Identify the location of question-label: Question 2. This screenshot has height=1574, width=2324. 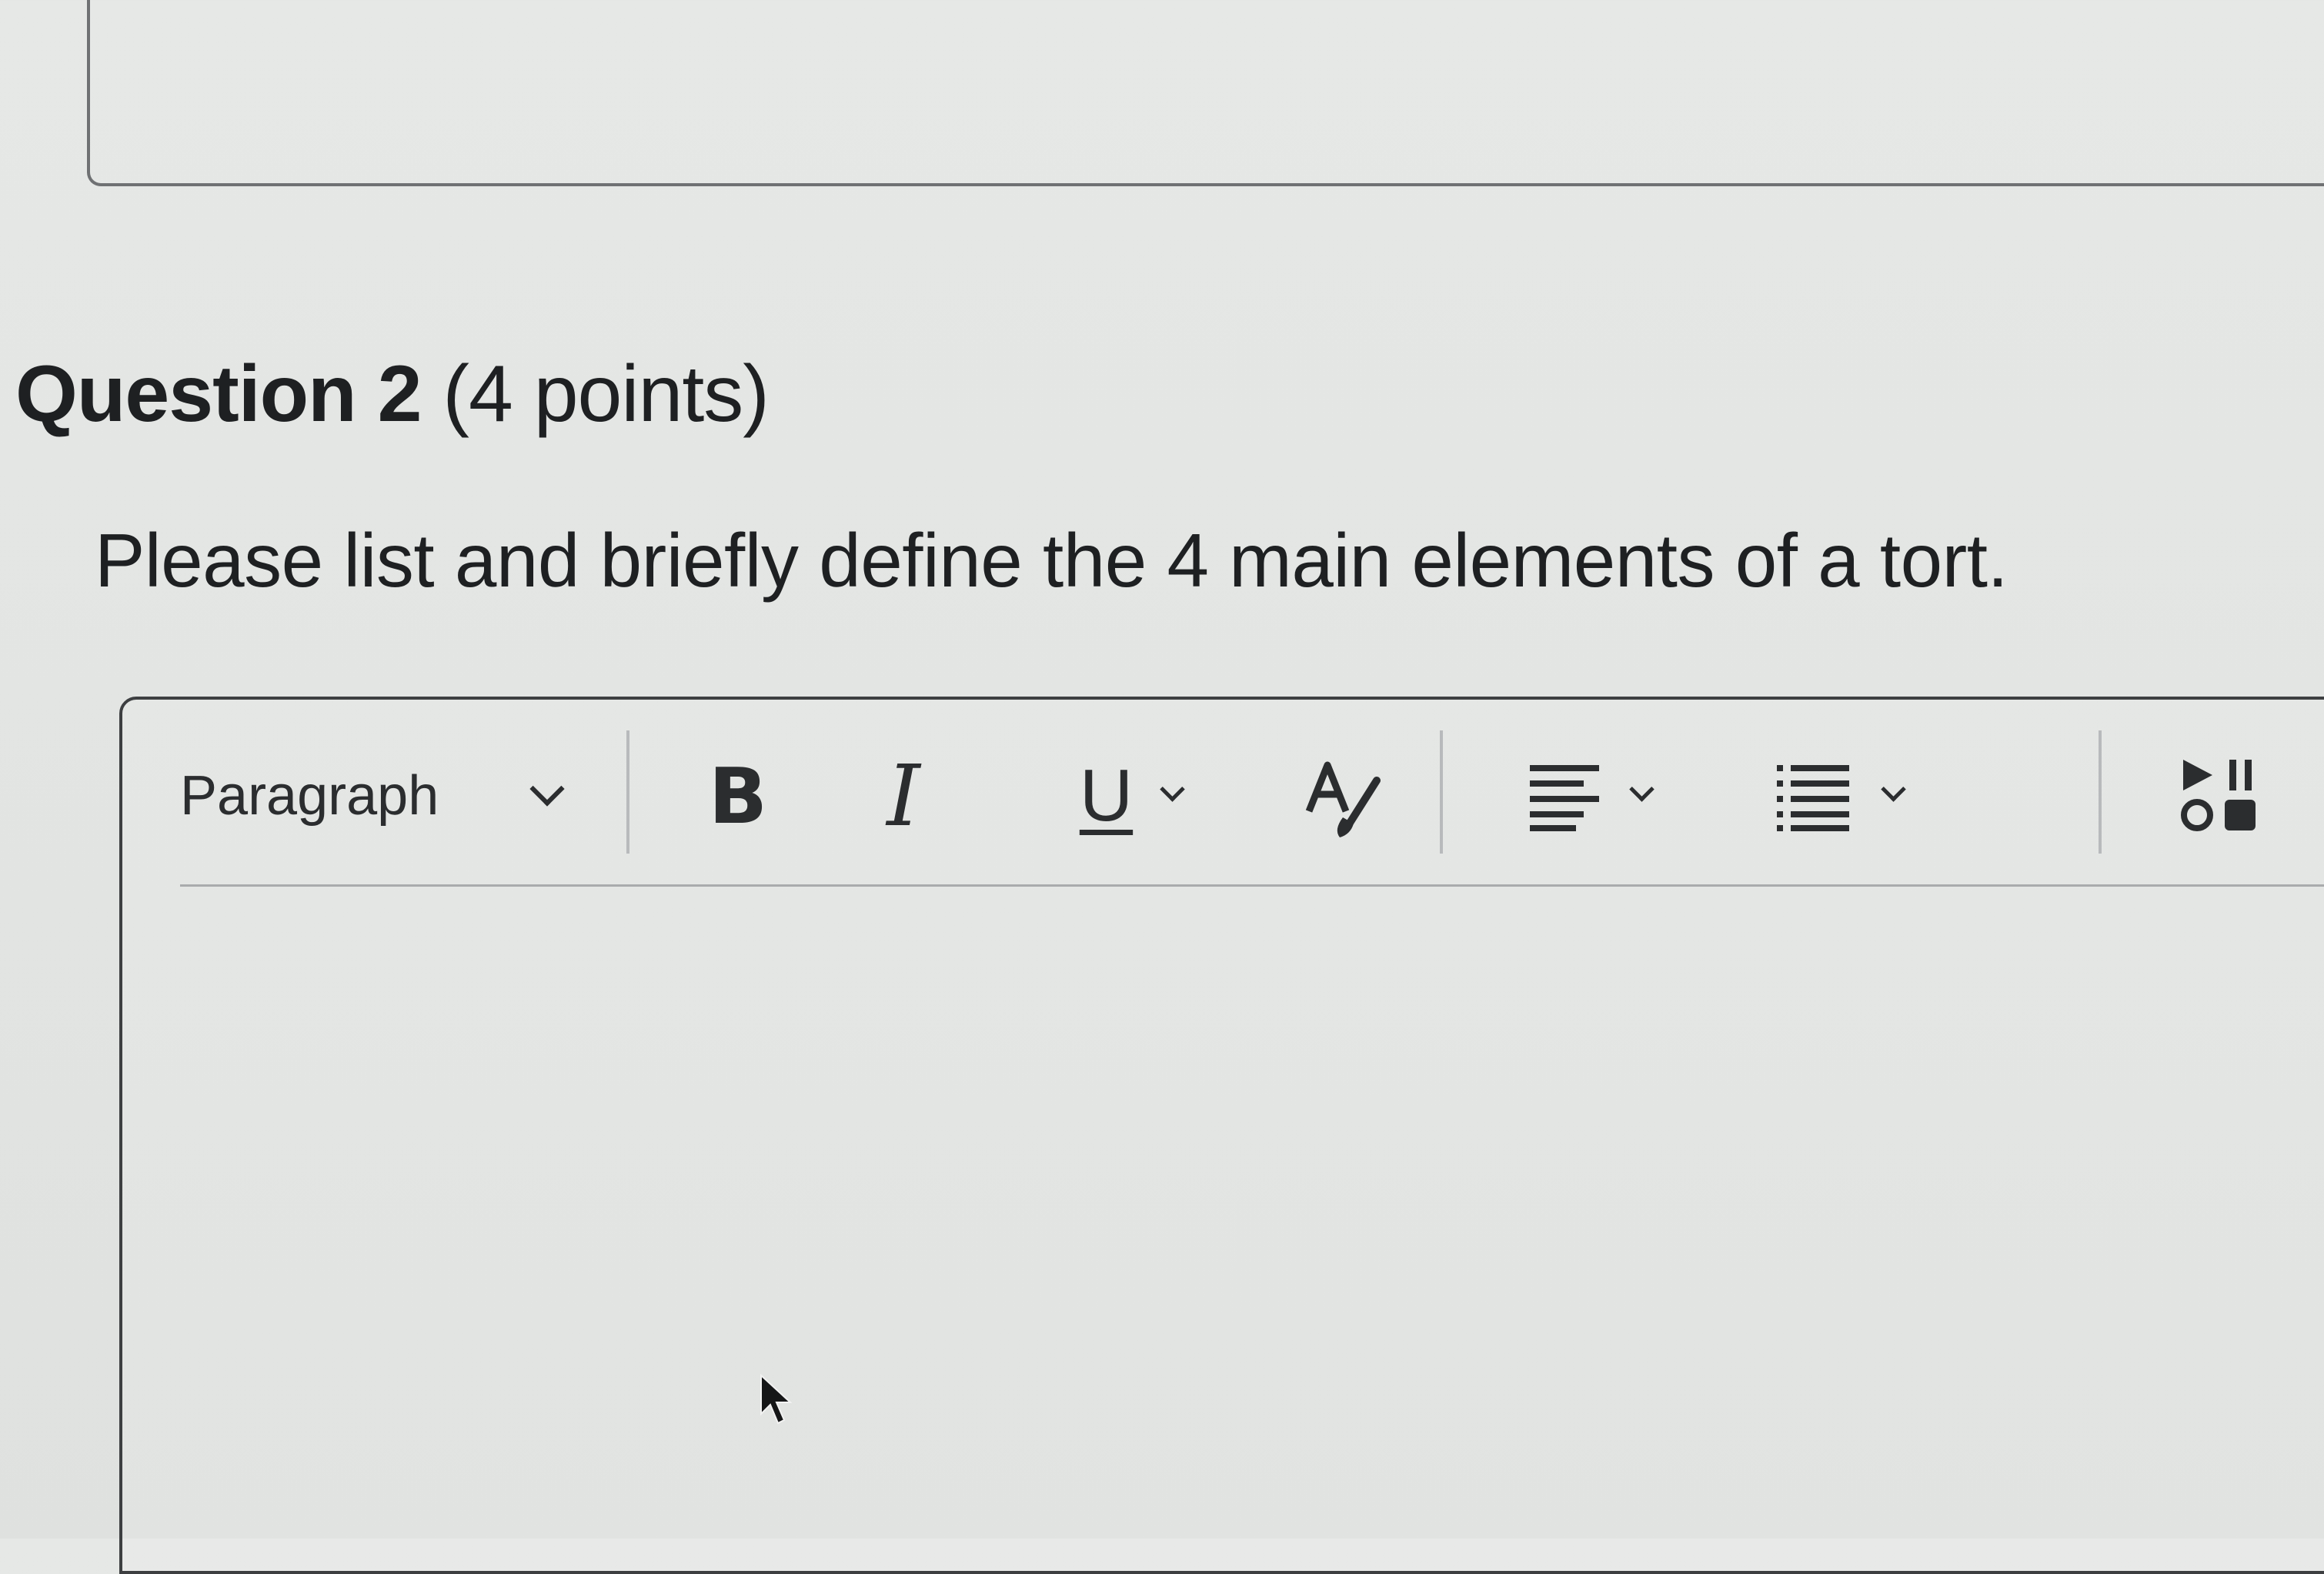
(218, 394).